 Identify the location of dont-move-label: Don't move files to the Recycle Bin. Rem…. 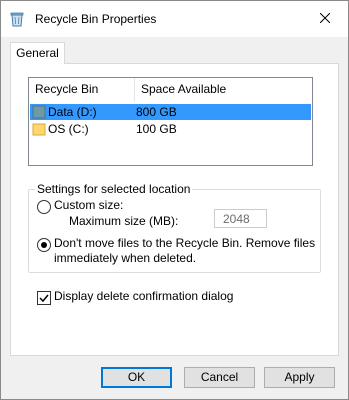
(184, 243).